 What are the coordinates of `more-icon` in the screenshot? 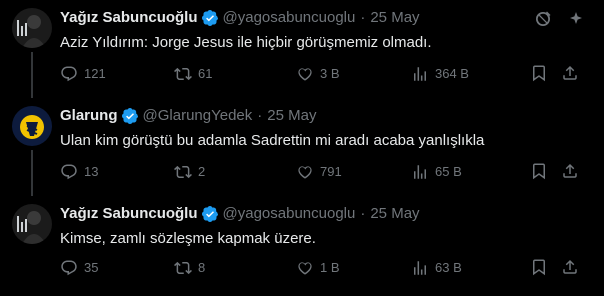 It's located at (576, 19).